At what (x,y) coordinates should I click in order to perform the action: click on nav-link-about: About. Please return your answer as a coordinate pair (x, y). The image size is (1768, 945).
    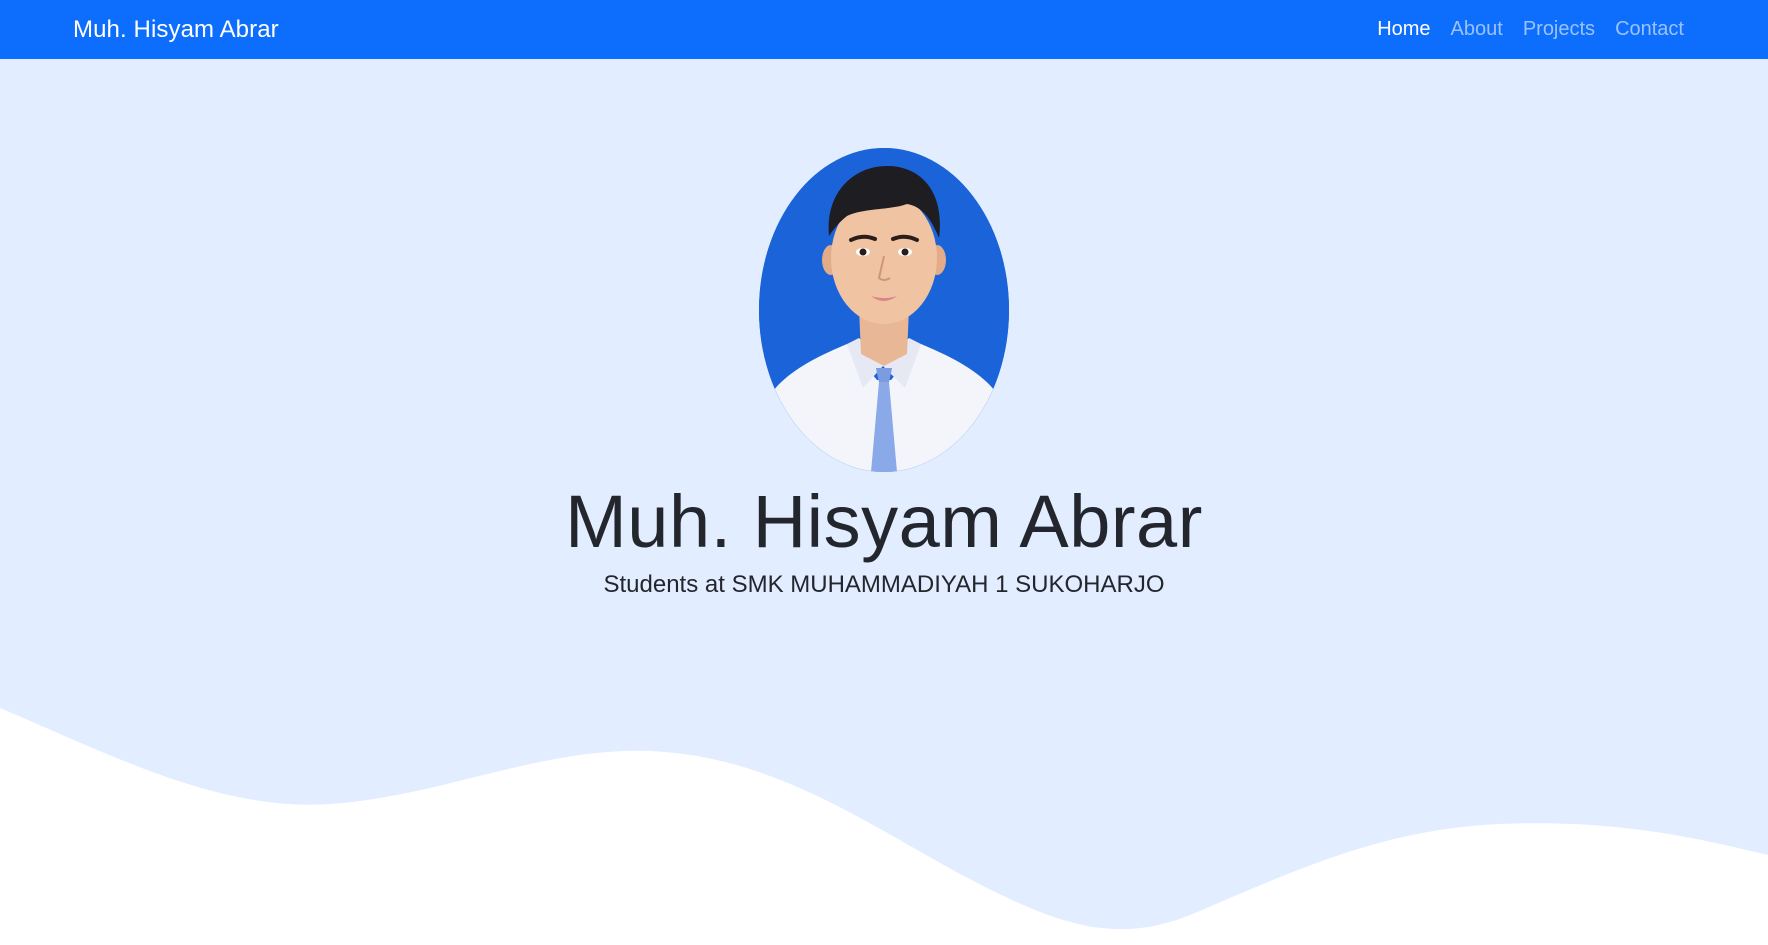
    Looking at the image, I should click on (1477, 29).